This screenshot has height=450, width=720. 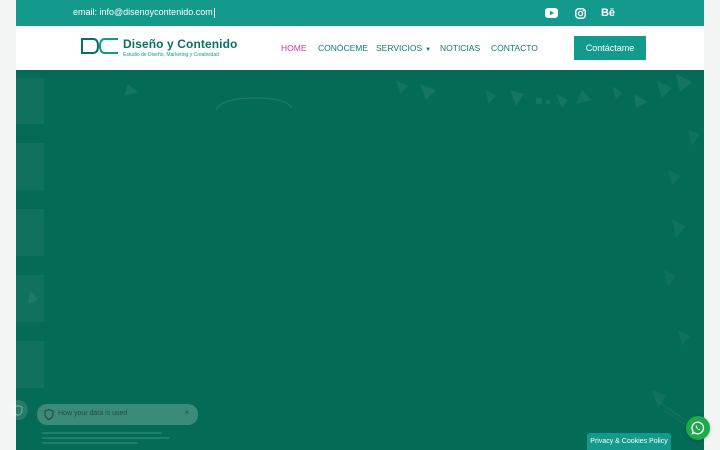 What do you see at coordinates (399, 48) in the screenshot?
I see `nav-item-servicios-label: SERVICIOS` at bounding box center [399, 48].